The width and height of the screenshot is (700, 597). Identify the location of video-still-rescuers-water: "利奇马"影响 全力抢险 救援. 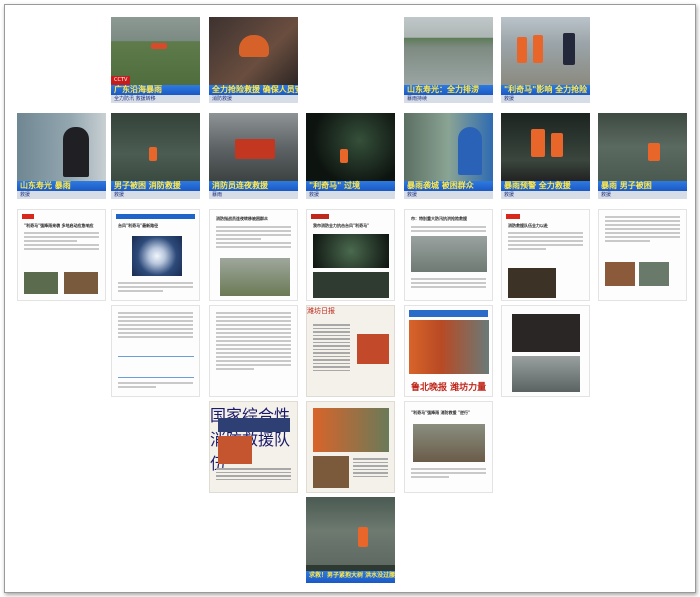
(545, 60).